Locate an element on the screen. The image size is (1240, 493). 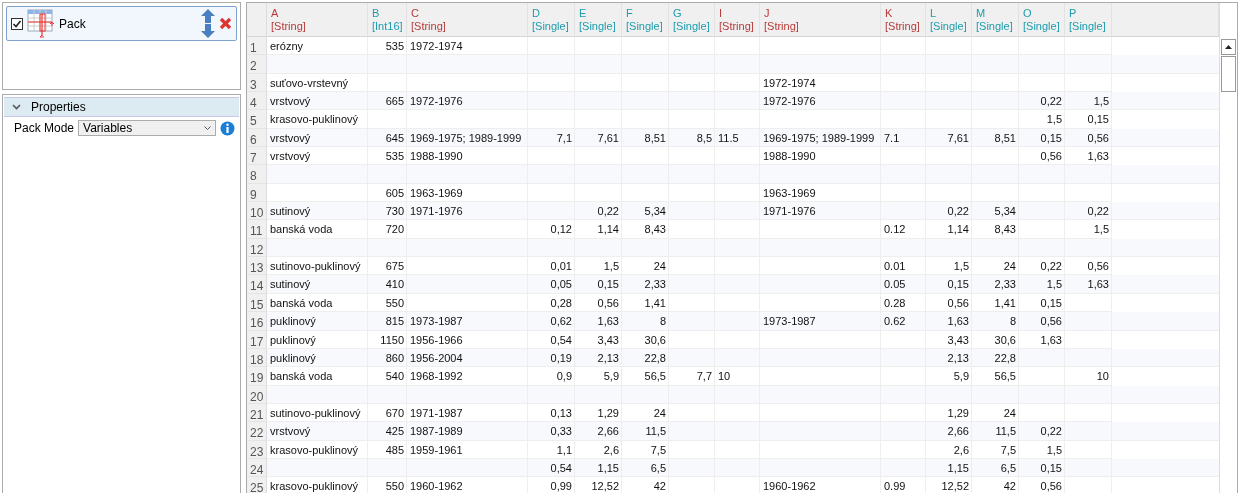
layer-item: Pack is located at coordinates (121, 23).